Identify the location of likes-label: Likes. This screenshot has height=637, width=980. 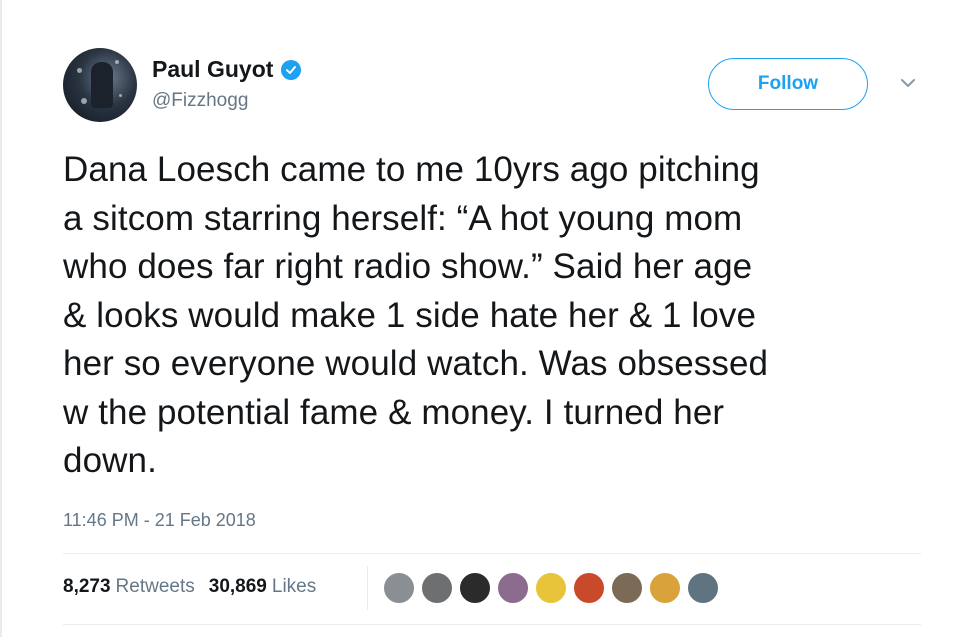
(294, 586).